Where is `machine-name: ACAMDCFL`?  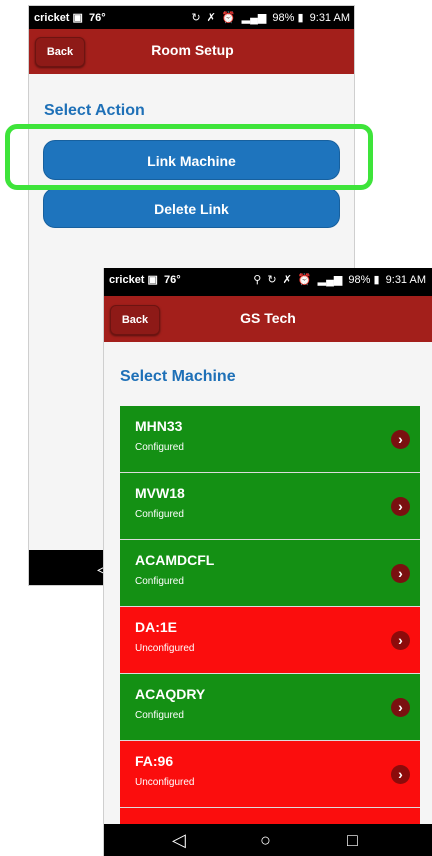
machine-name: ACAMDCFL is located at coordinates (175, 560).